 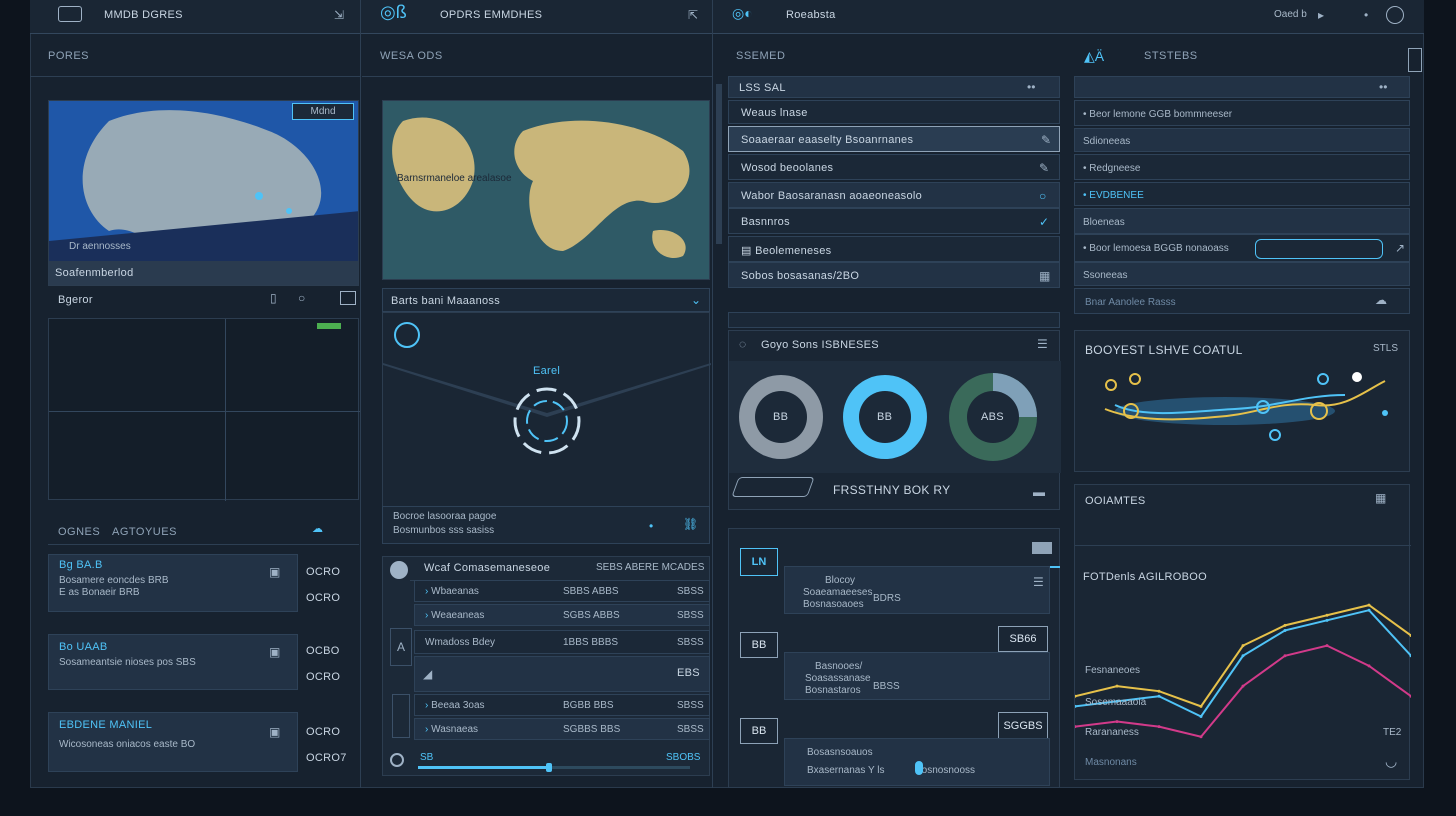 I want to click on map-caption: Soafenmberlod, so click(x=94, y=273).